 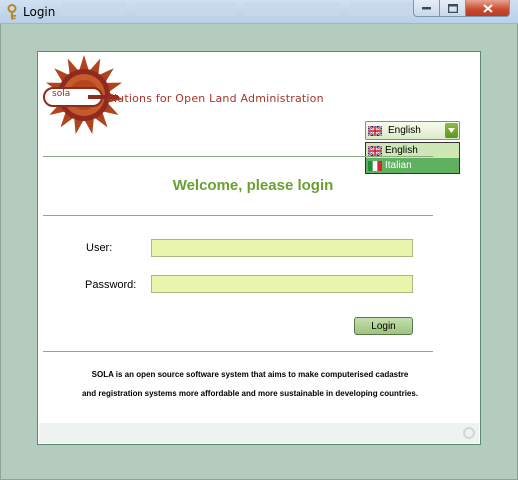 What do you see at coordinates (259, 433) in the screenshot?
I see `status-bar` at bounding box center [259, 433].